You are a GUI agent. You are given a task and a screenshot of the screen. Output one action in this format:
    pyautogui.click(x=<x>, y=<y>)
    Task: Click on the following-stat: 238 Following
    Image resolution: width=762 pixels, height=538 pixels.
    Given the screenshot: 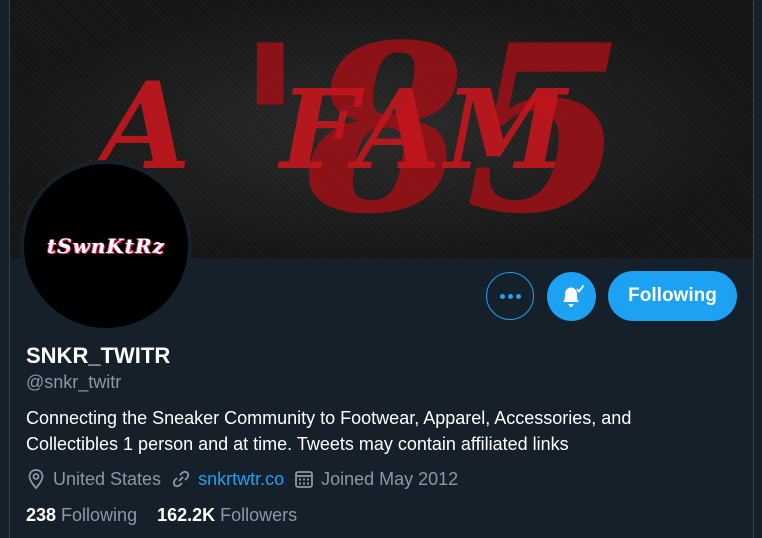 What is the action you would take?
    pyautogui.click(x=81, y=515)
    